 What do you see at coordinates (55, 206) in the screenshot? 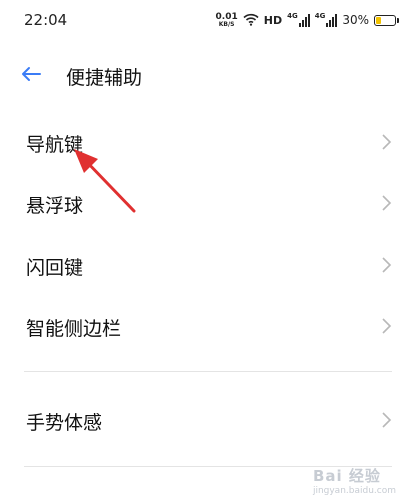
I see `menu-item-label: 悬浮球` at bounding box center [55, 206].